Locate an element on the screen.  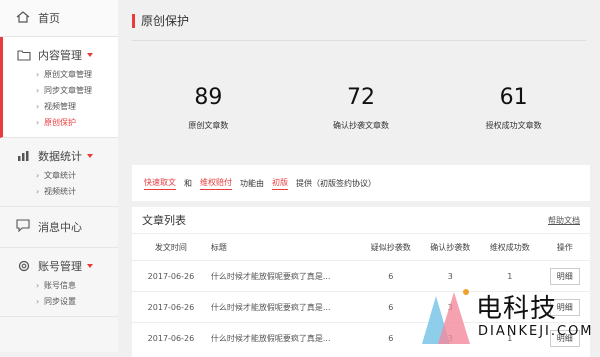
sidebar-item-account: 账号管理 is located at coordinates (59, 266).